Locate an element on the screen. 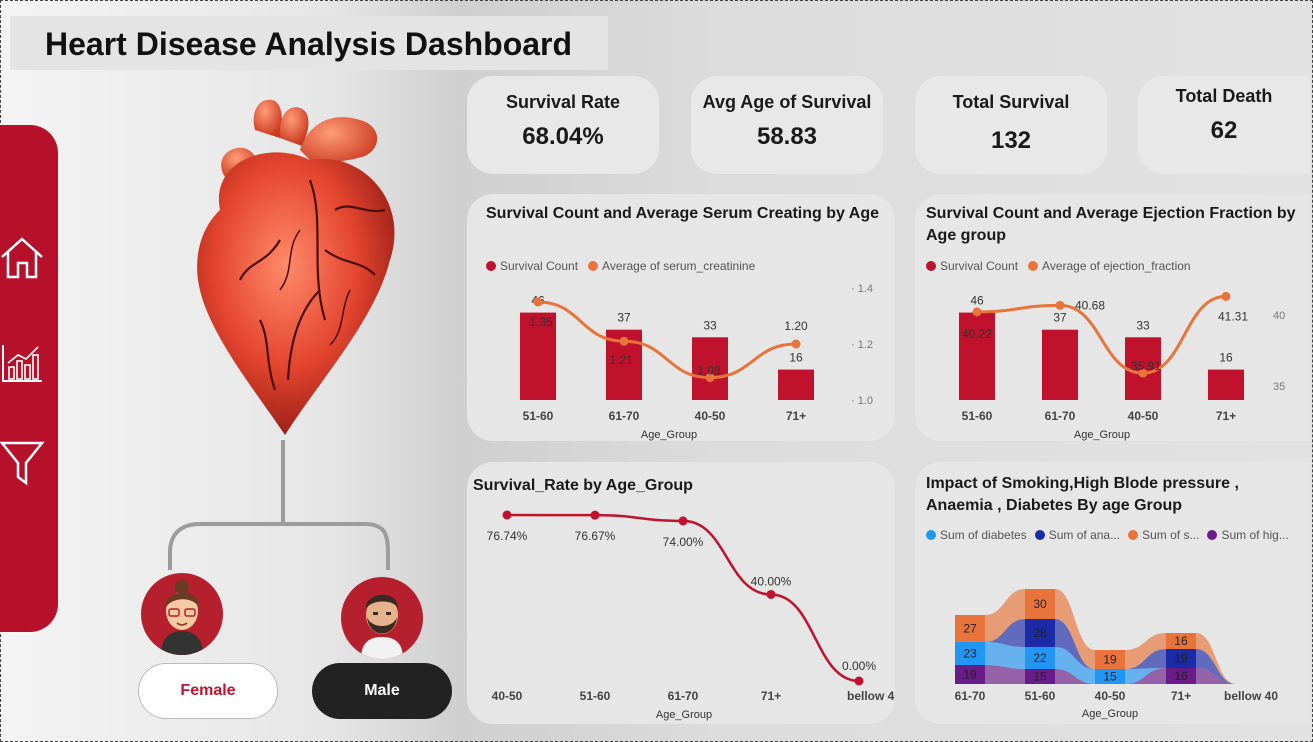 The height and width of the screenshot is (742, 1313). segment-value-label: 28 is located at coordinates (1040, 633).